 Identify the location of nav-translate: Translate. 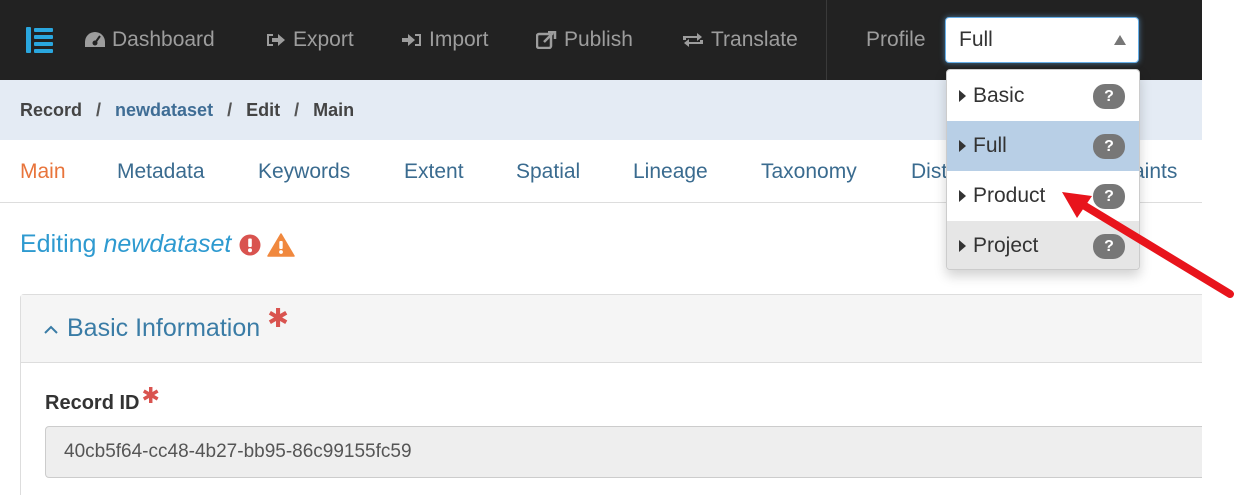
(739, 40).